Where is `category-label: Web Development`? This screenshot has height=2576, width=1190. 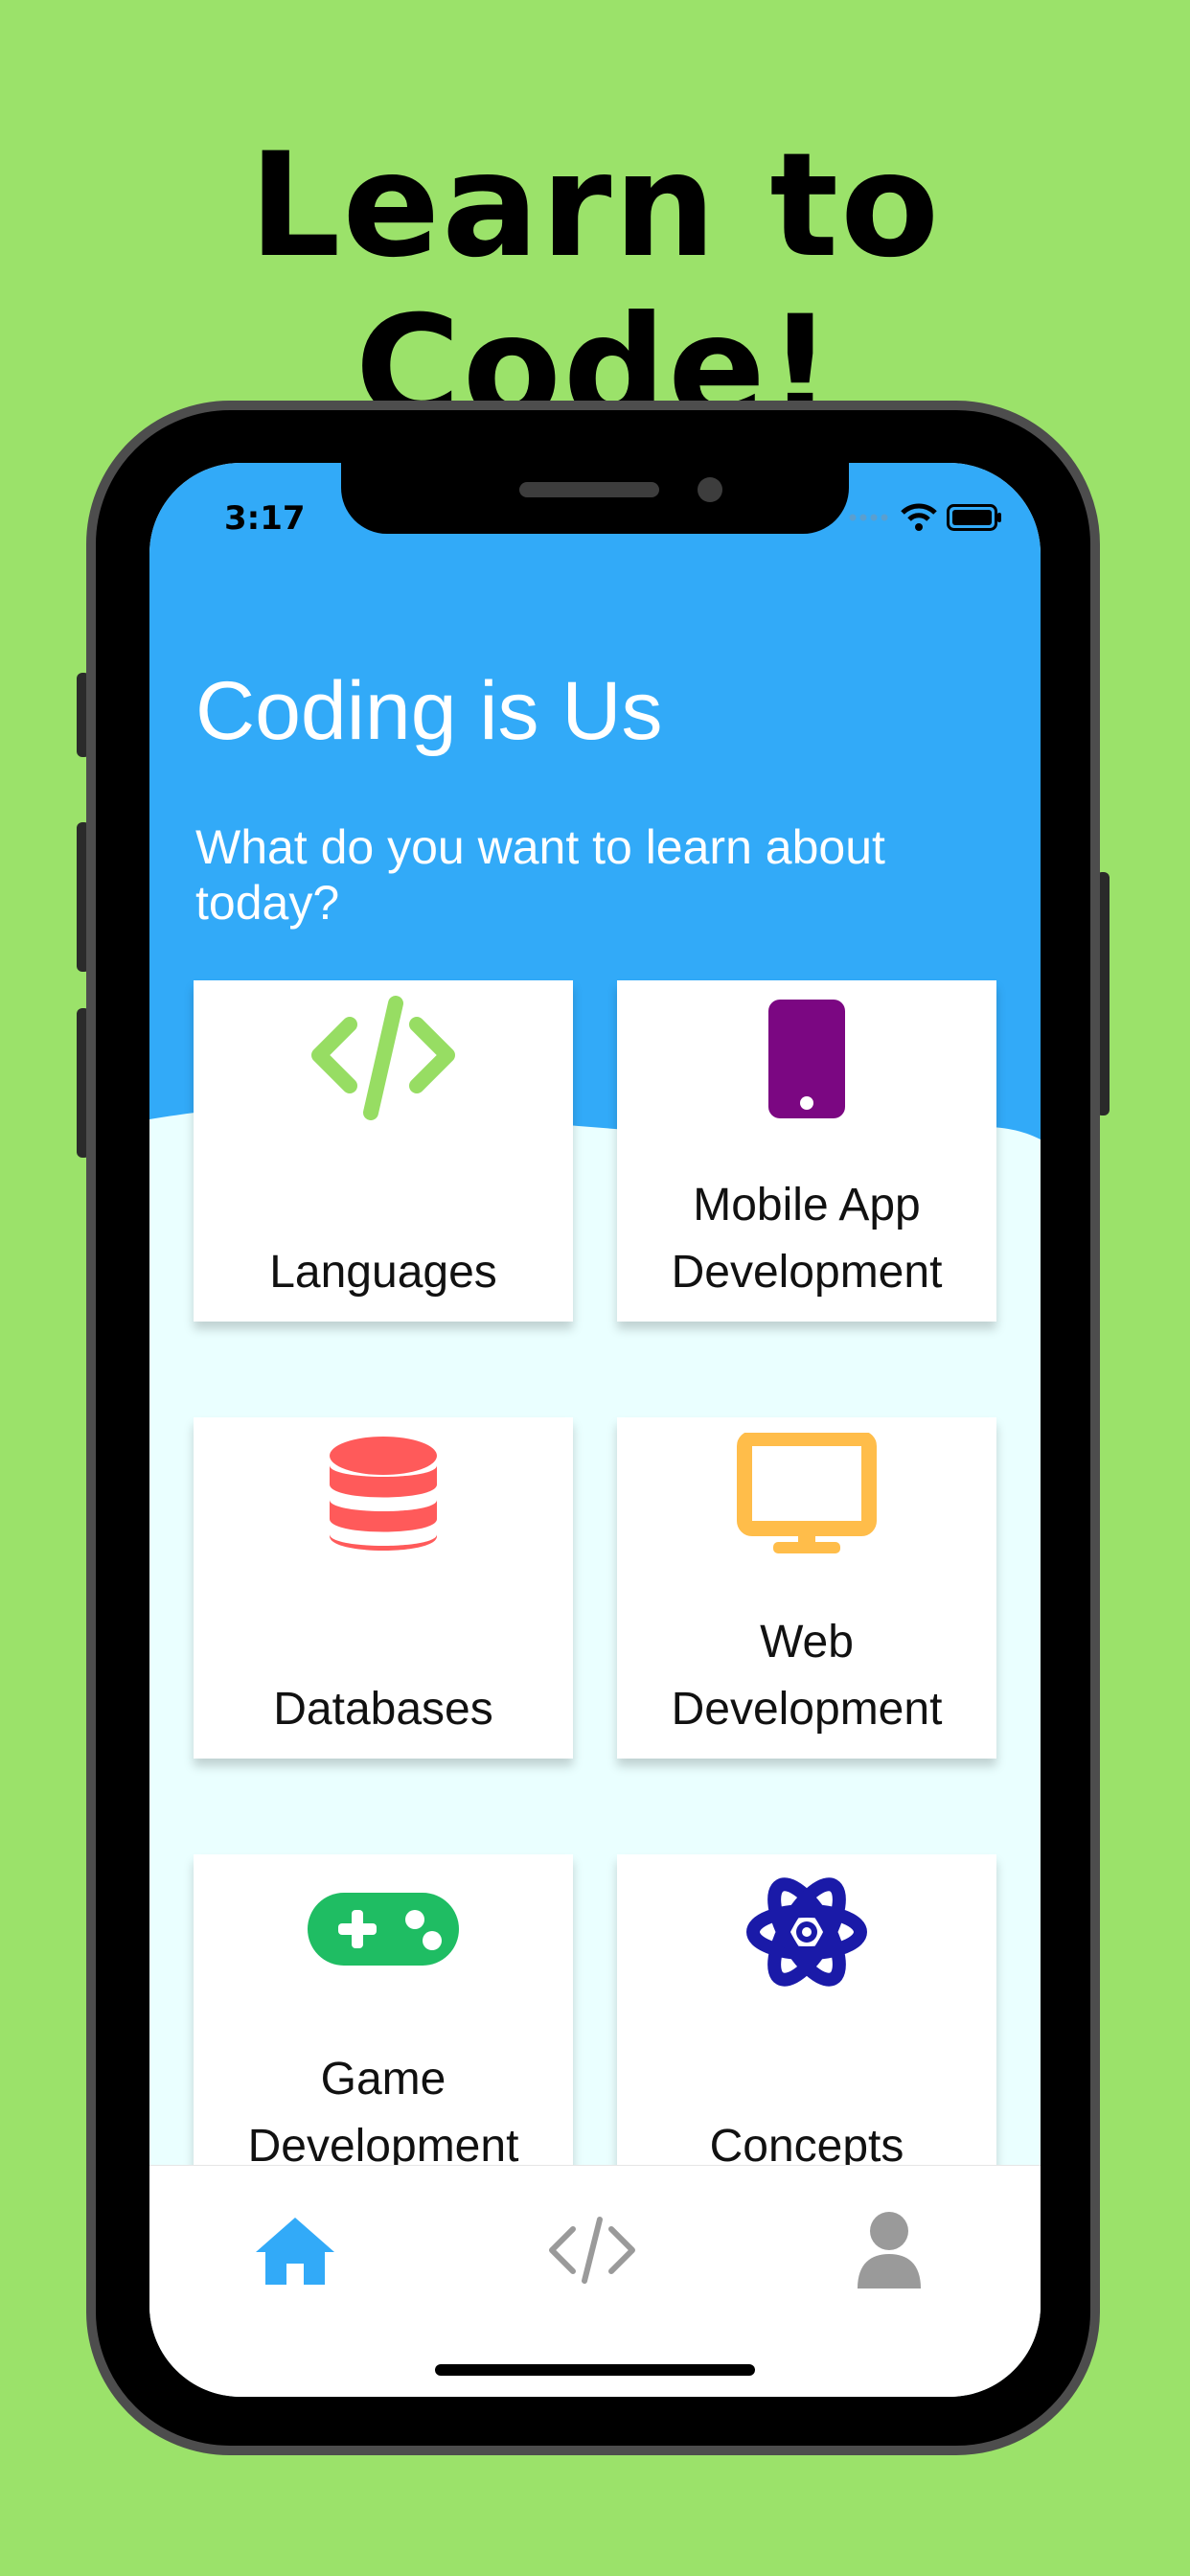
category-label: Web Development is located at coordinates (807, 1676).